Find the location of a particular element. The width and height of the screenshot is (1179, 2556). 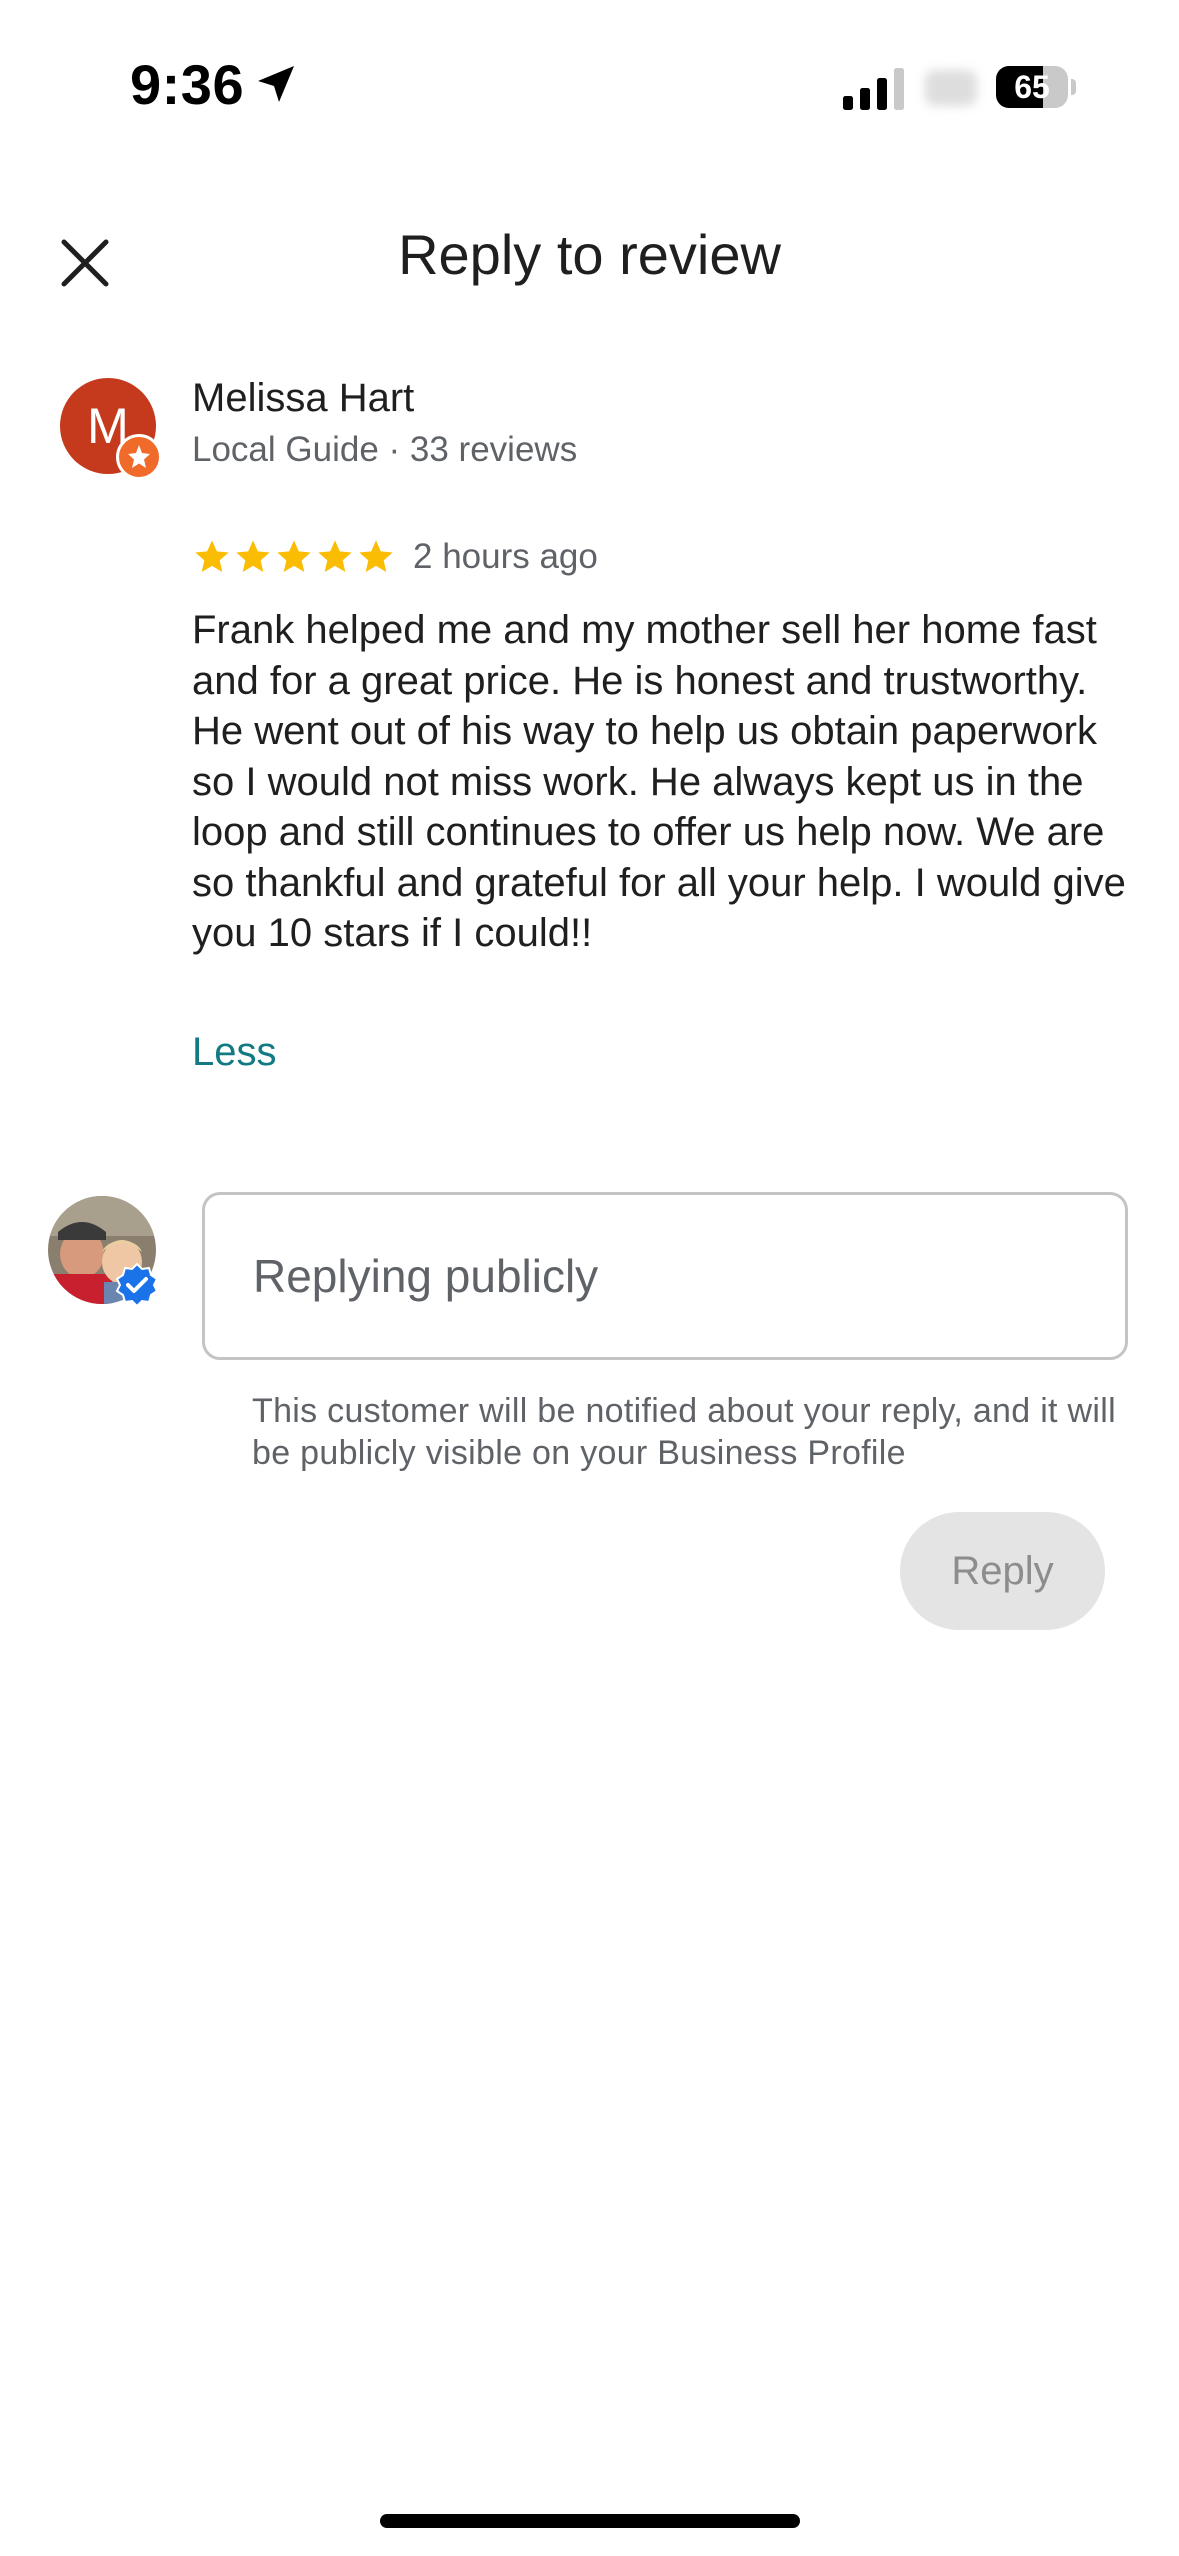

battery-icon: 65 is located at coordinates (1036, 87).